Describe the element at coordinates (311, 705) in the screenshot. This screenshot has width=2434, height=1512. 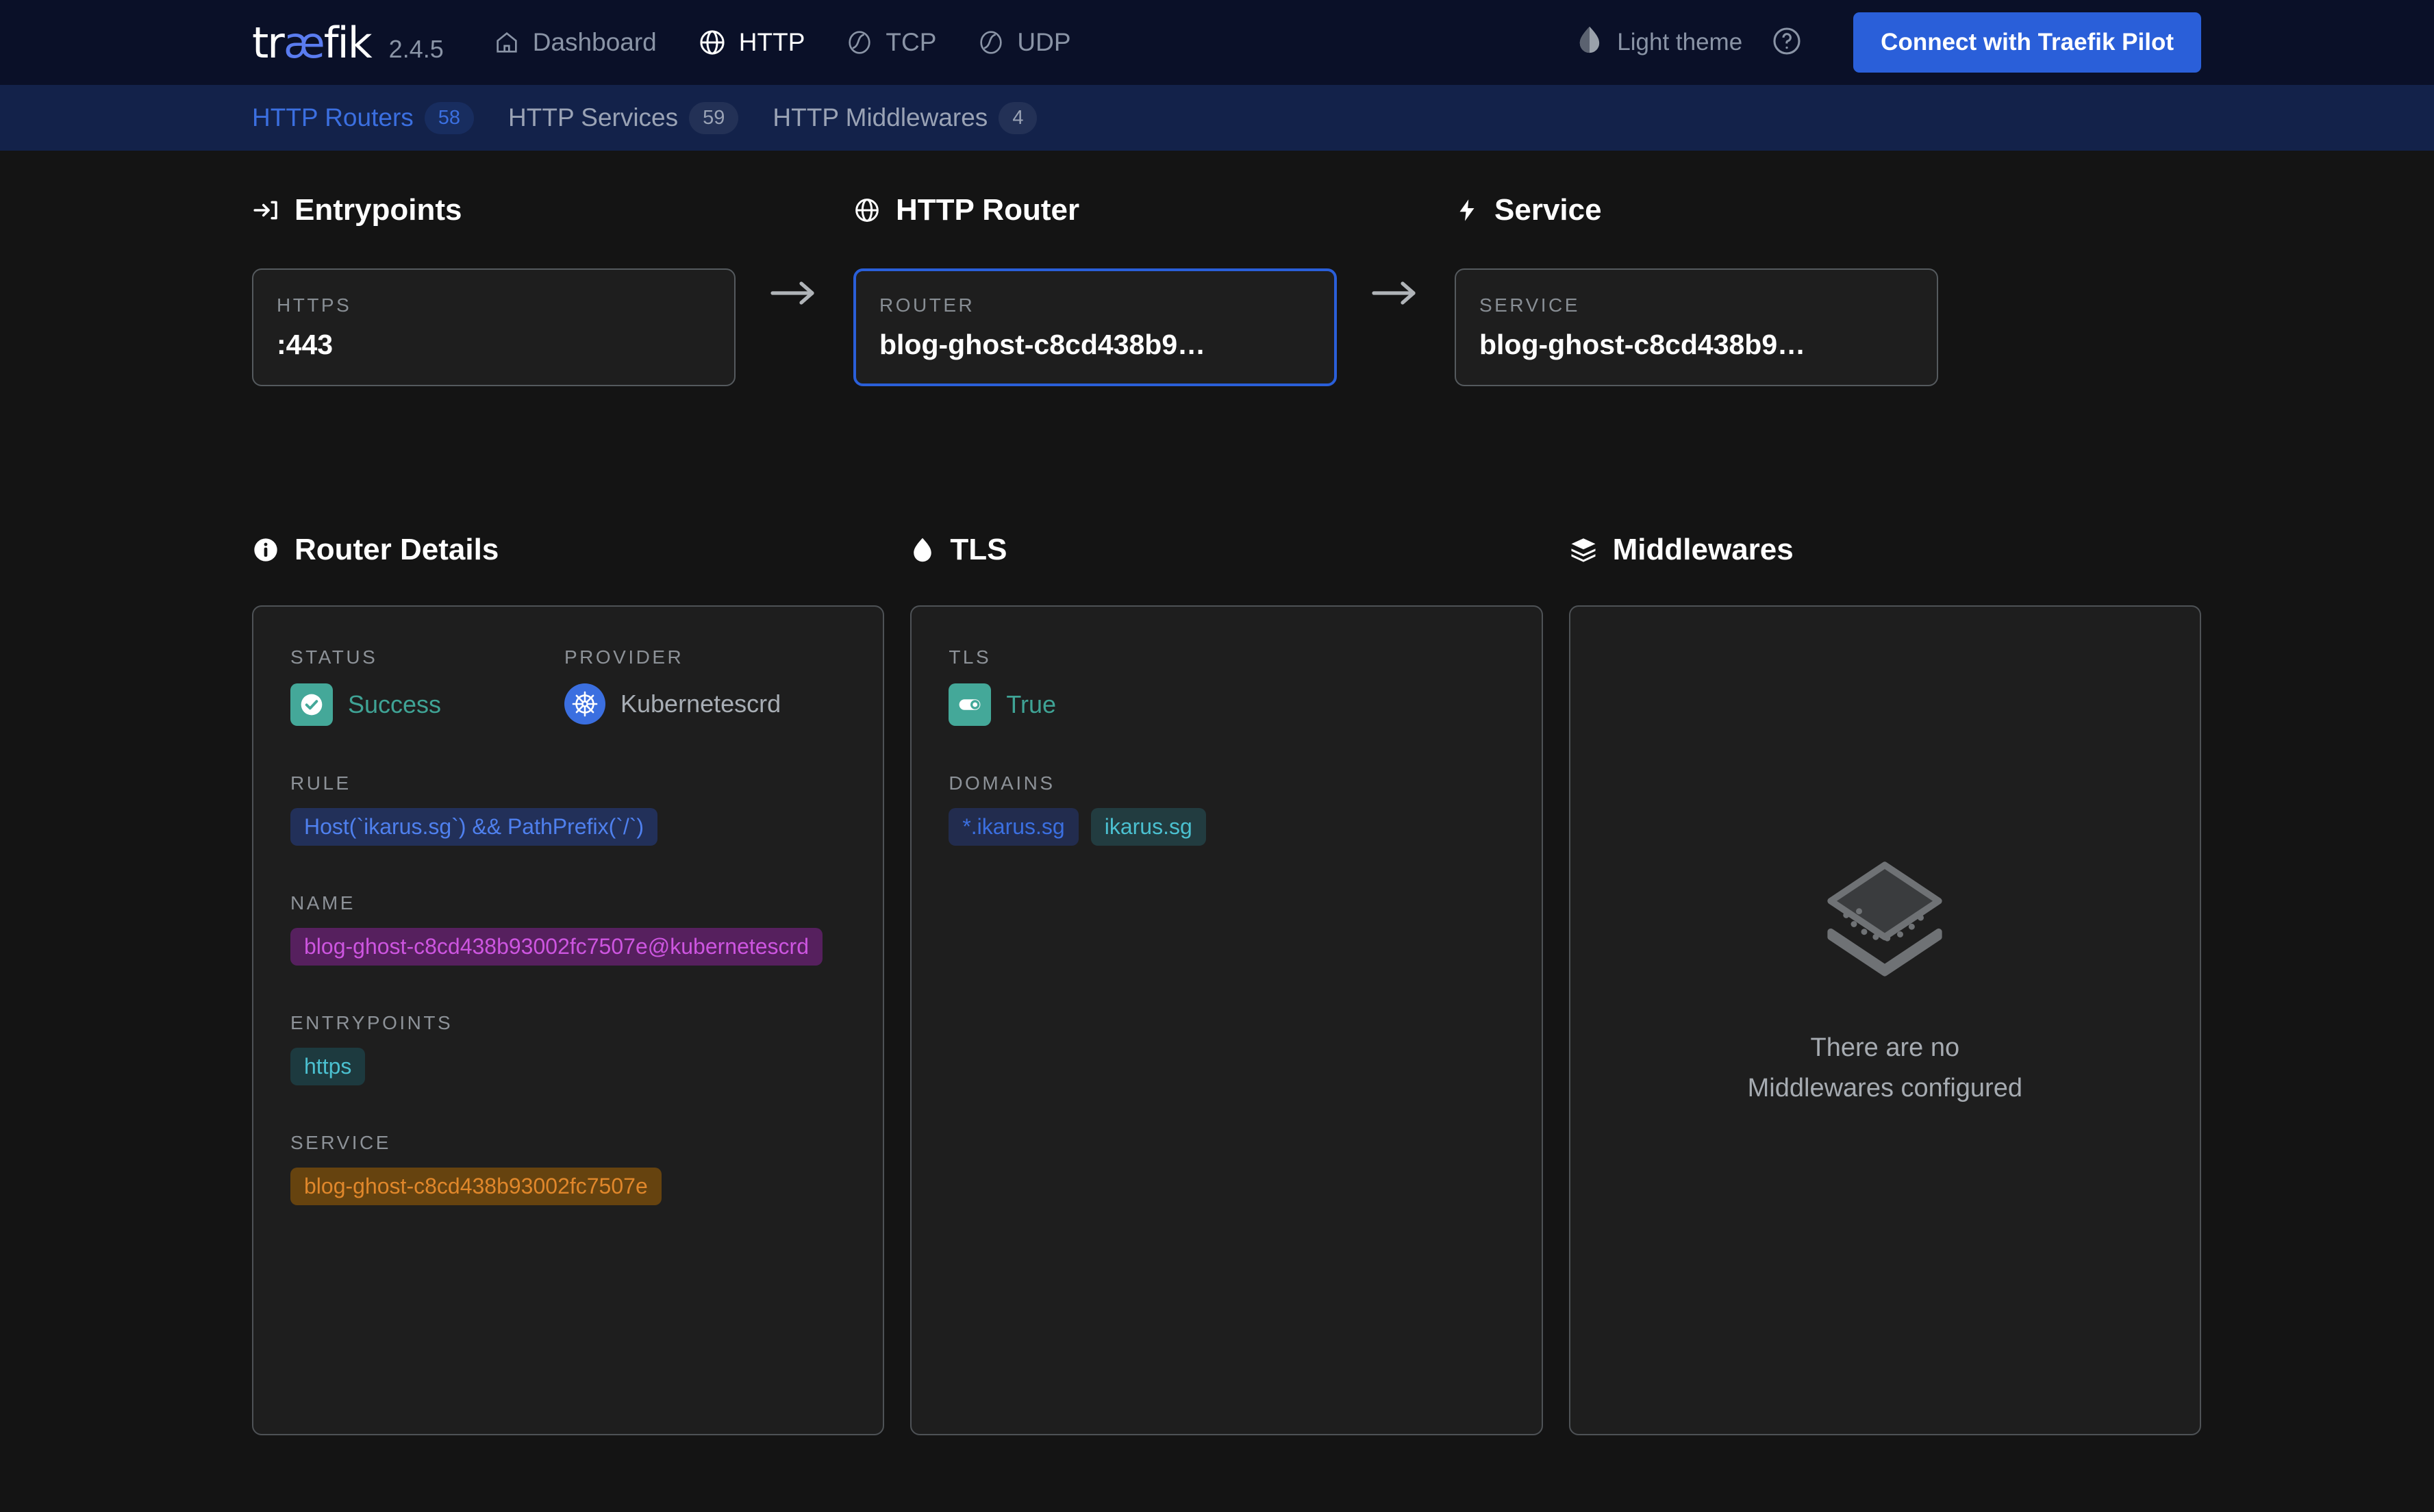
I see `check-circle-icon` at that location.